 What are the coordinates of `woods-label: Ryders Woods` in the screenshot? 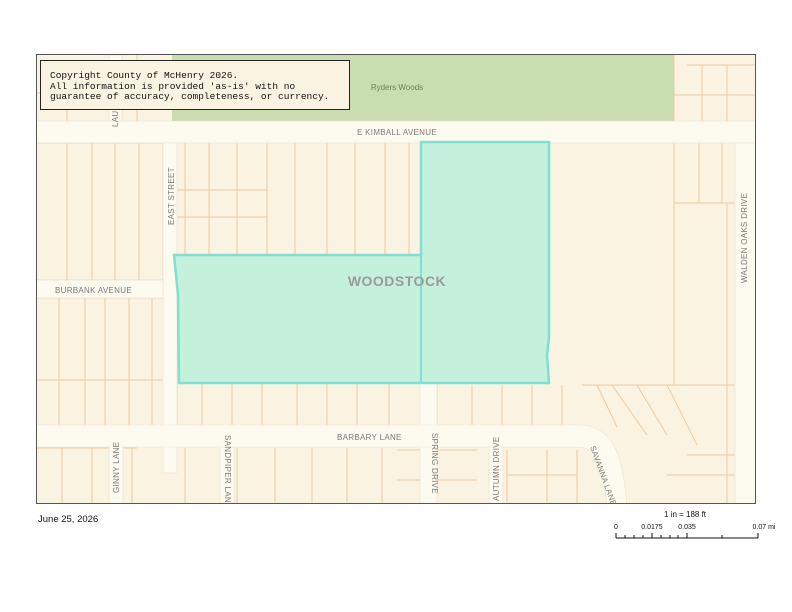 It's located at (397, 87).